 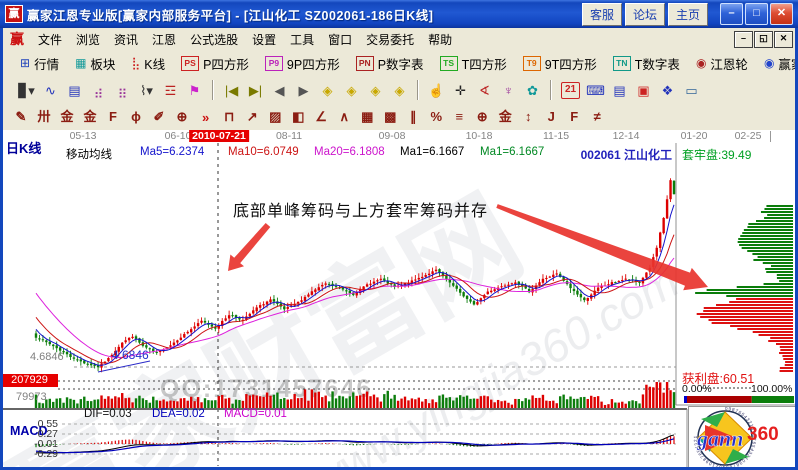 I want to click on indicator-label-3: Ma10=6.0749, so click(x=263, y=152).